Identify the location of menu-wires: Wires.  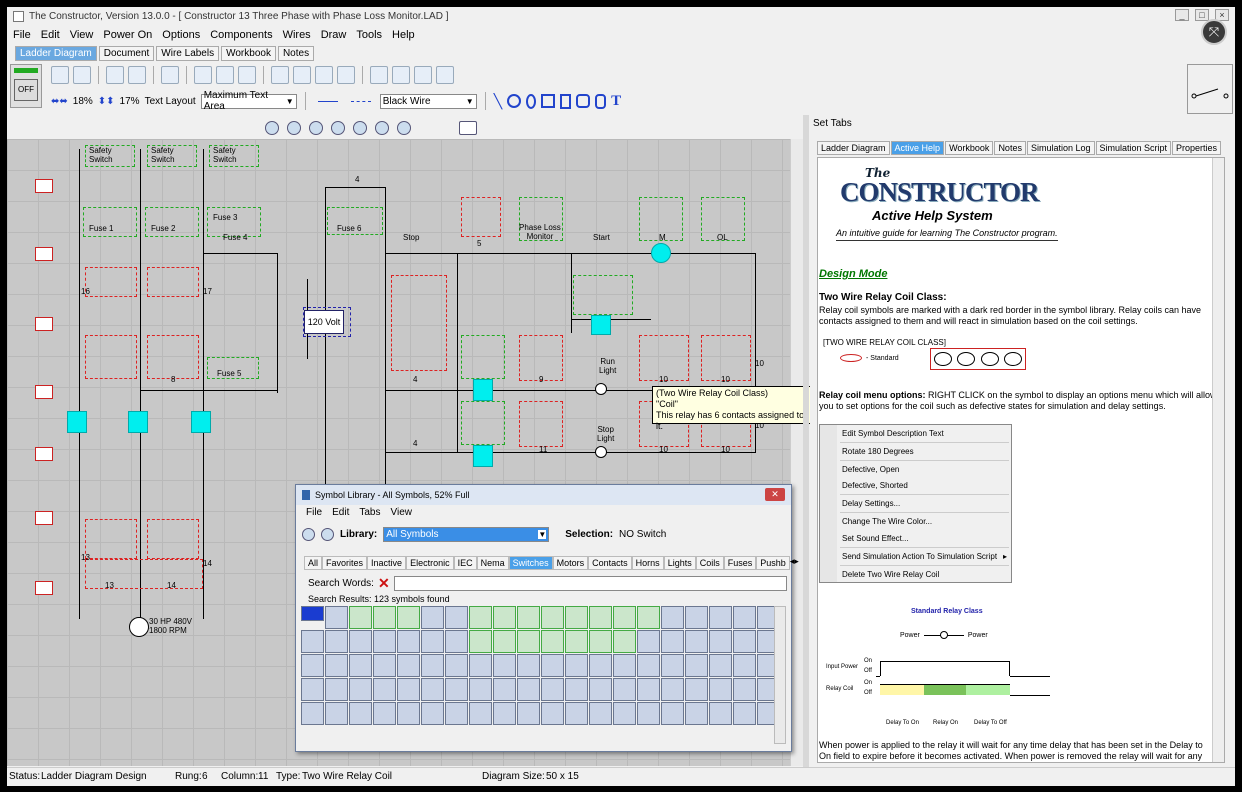
(297, 35).